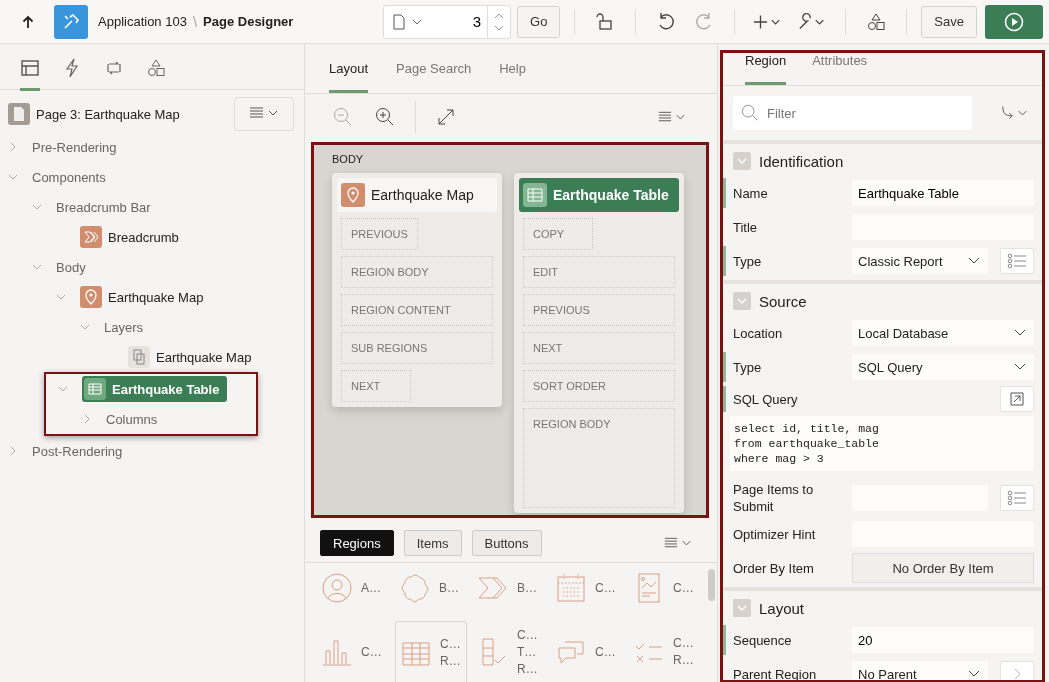 The image size is (1049, 682). What do you see at coordinates (766, 69) in the screenshot?
I see `panel-tab: Region` at bounding box center [766, 69].